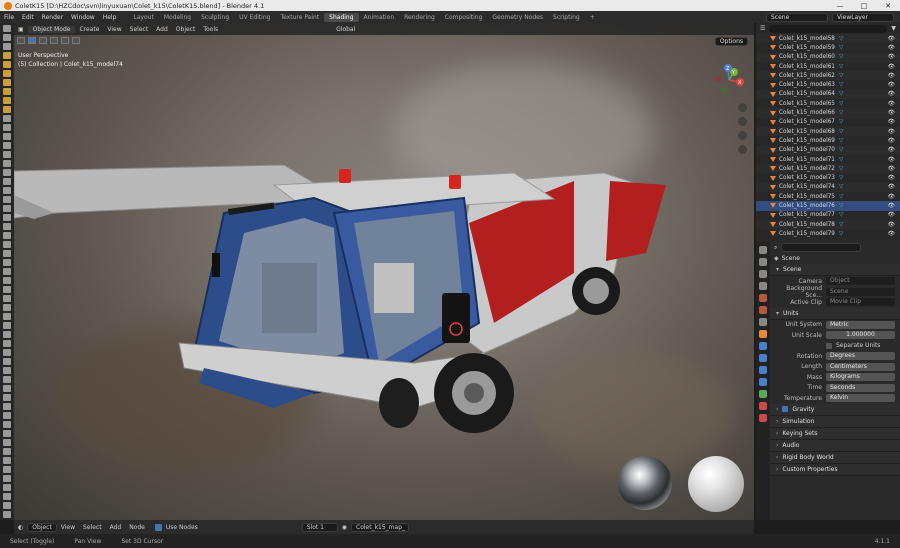 This screenshot has width=900, height=548. What do you see at coordinates (215, 17) in the screenshot?
I see `tab-sculpting: Sculpting` at bounding box center [215, 17].